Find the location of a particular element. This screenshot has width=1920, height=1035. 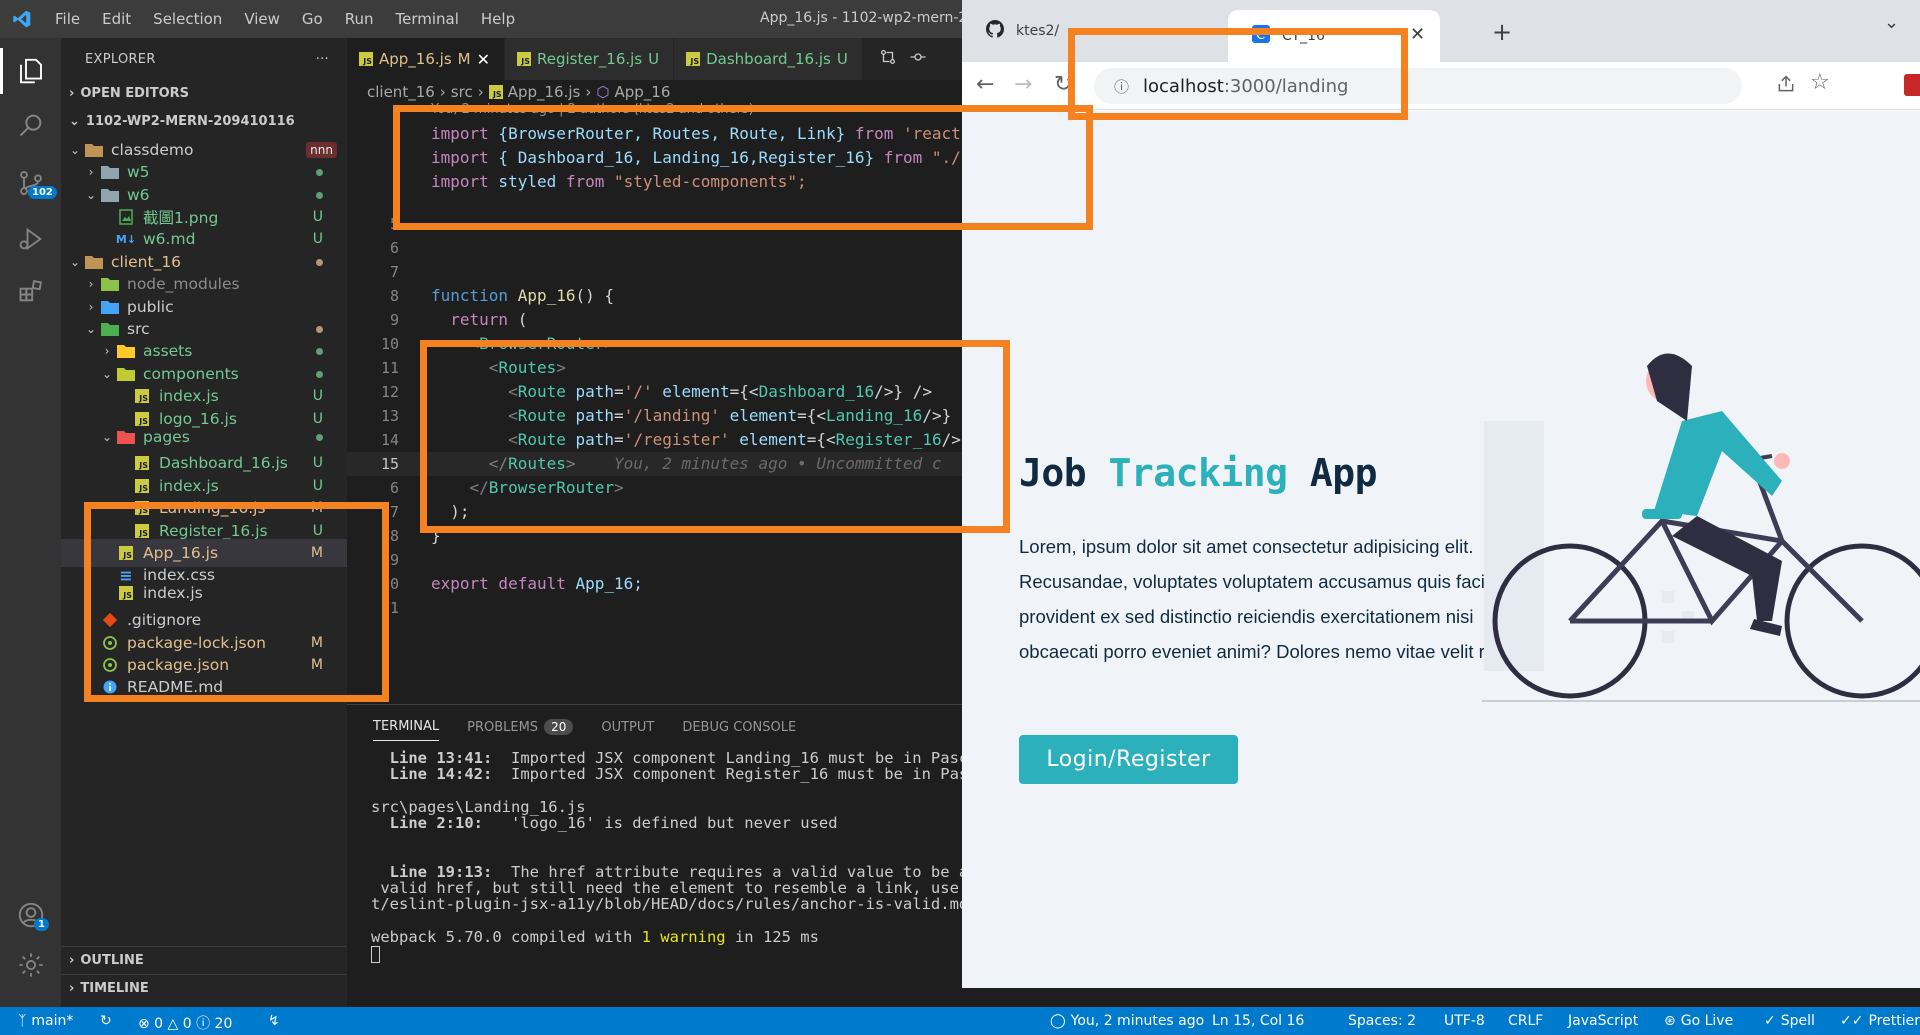

new-tab-button: + is located at coordinates (1502, 32).